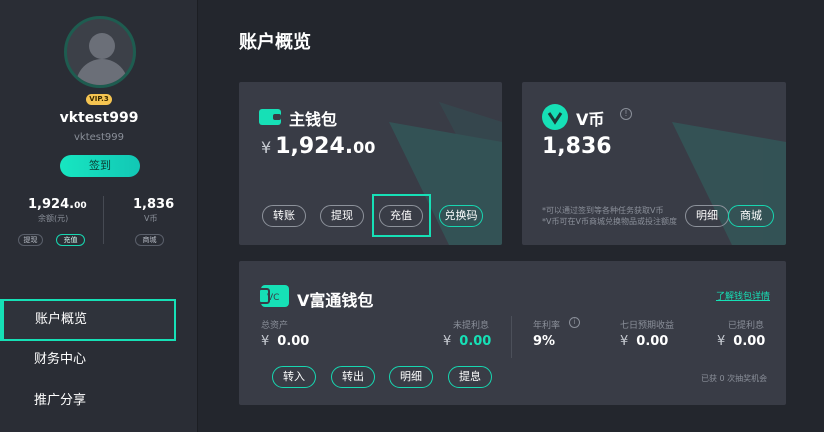 The width and height of the screenshot is (824, 432). What do you see at coordinates (57, 204) in the screenshot?
I see `balance-value: 1,924.00` at bounding box center [57, 204].